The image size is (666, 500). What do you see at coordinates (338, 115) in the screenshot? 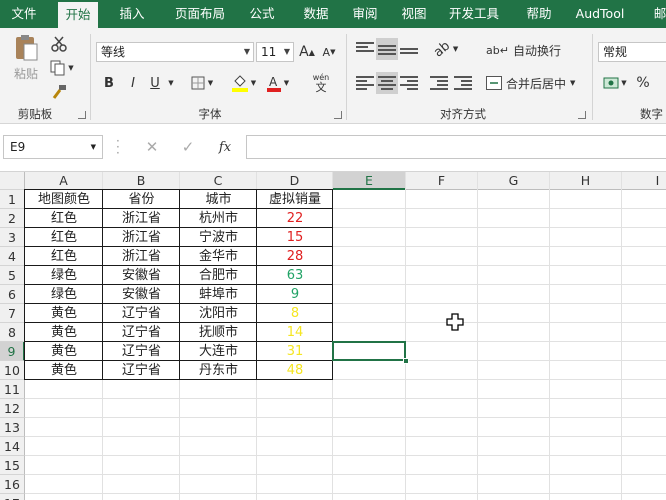
I see `font-launcher-icon` at bounding box center [338, 115].